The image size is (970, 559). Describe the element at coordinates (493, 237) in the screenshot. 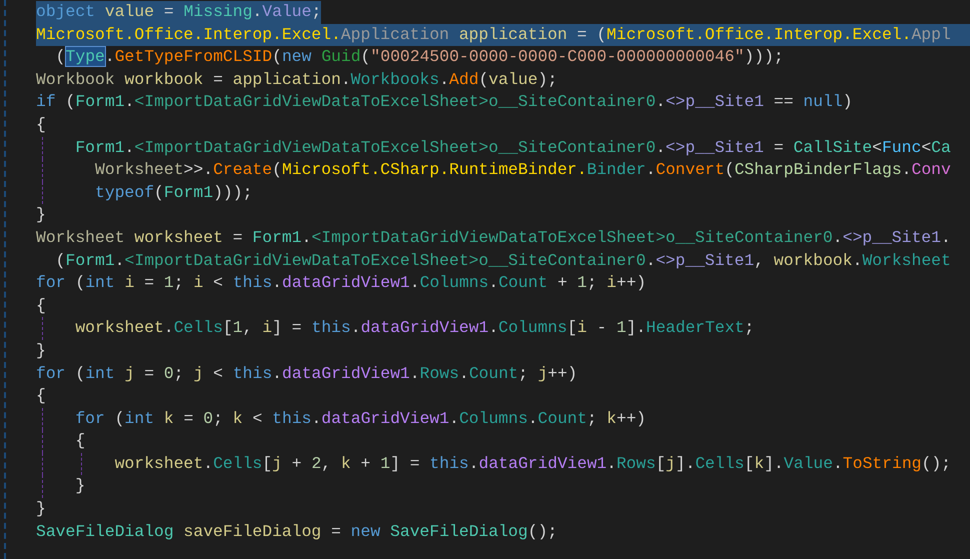

I see `code-line: Worksheet worksheet = Form1.<ImportDataGridViewDataToExcelSheet>o__SiteContainer0.<>p__Site1.` at that location.